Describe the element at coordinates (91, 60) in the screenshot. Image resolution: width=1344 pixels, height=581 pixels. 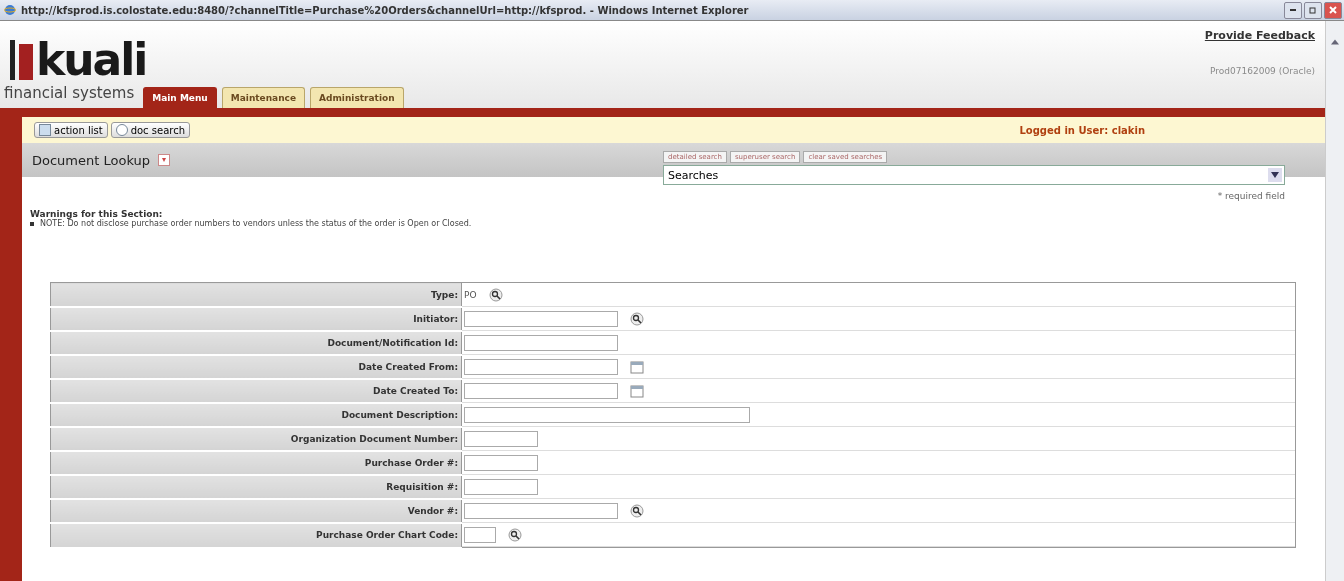
I see `kuali-logo: kuali` at that location.